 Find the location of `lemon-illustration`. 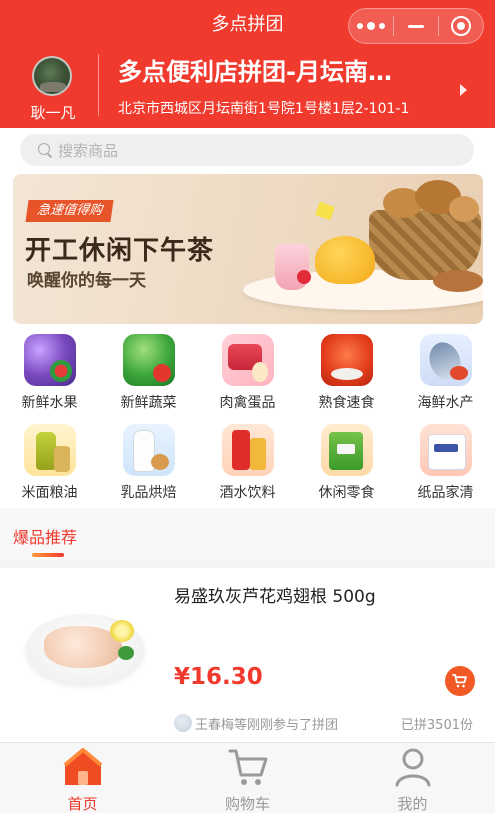

lemon-illustration is located at coordinates (122, 631).